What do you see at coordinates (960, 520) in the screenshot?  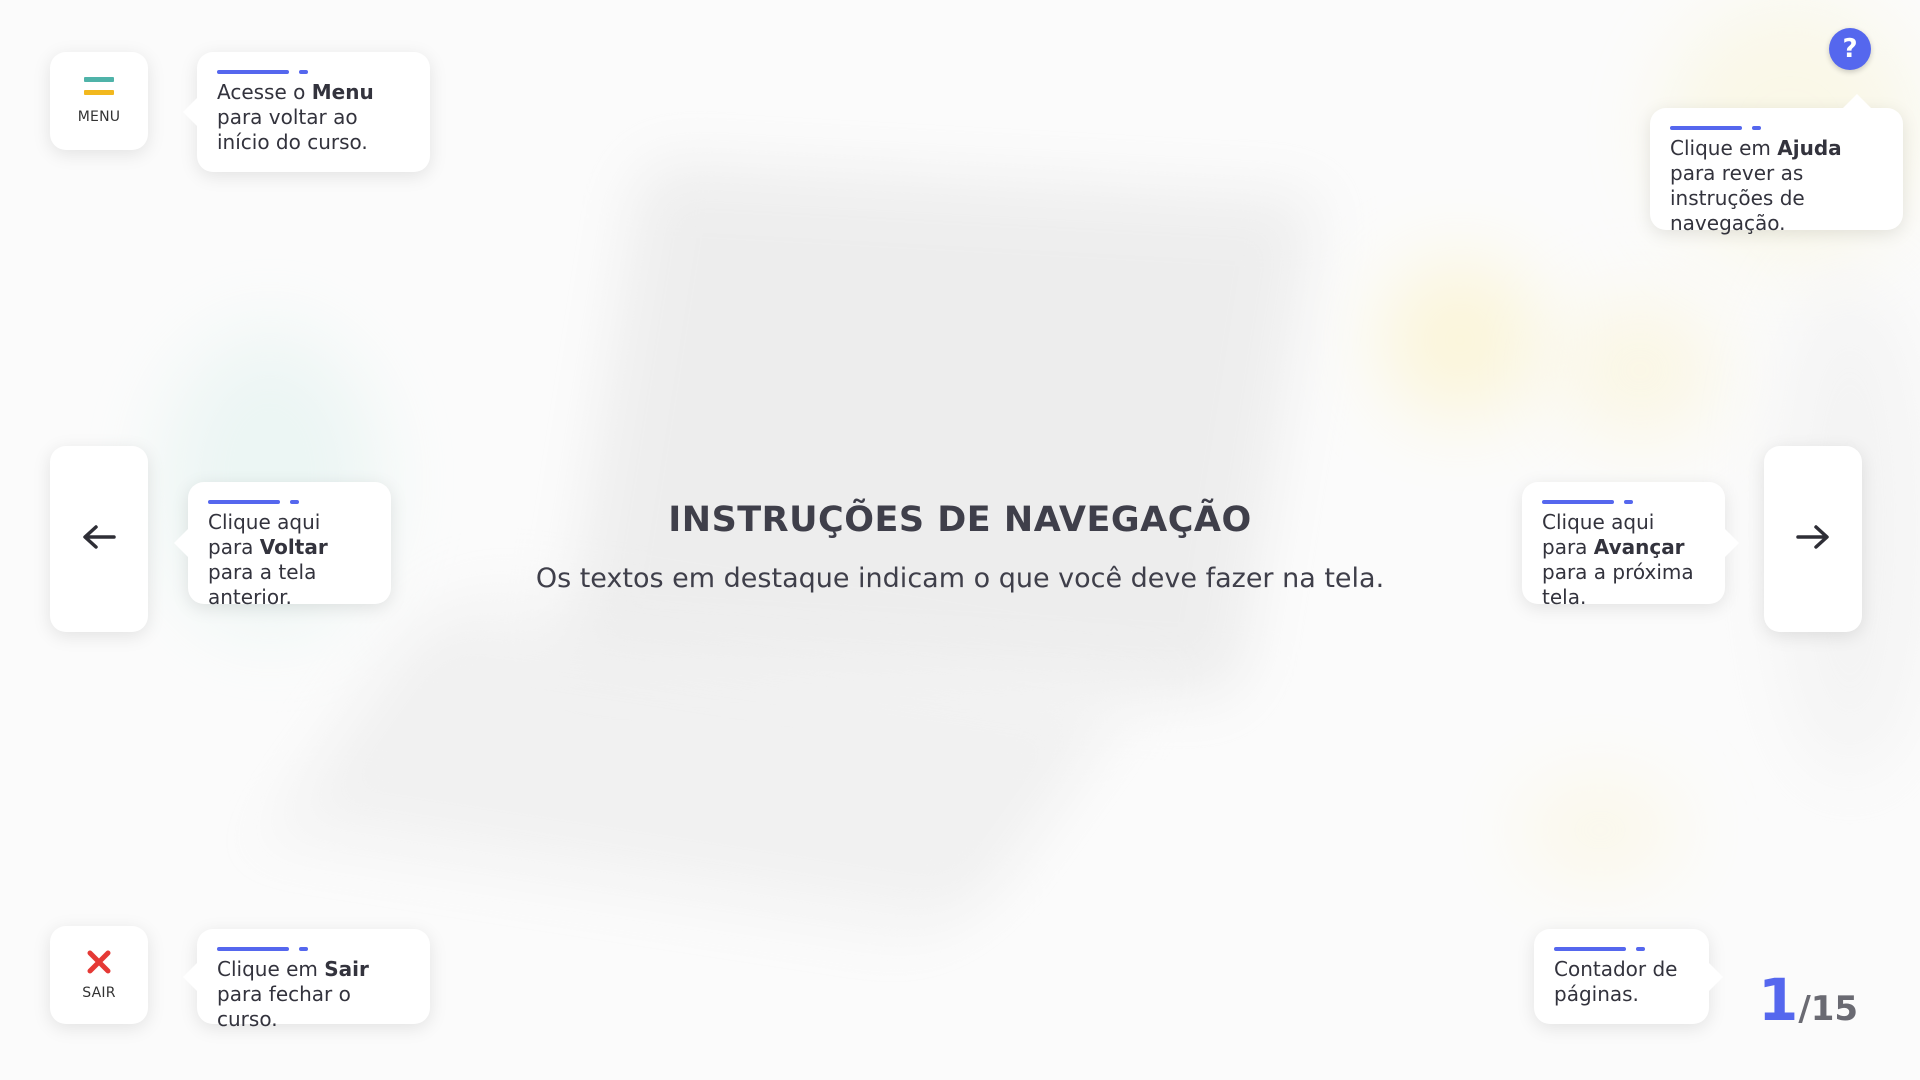 I see `page-title: INSTRUÇÕES DE NAVEGAÇÃO` at bounding box center [960, 520].